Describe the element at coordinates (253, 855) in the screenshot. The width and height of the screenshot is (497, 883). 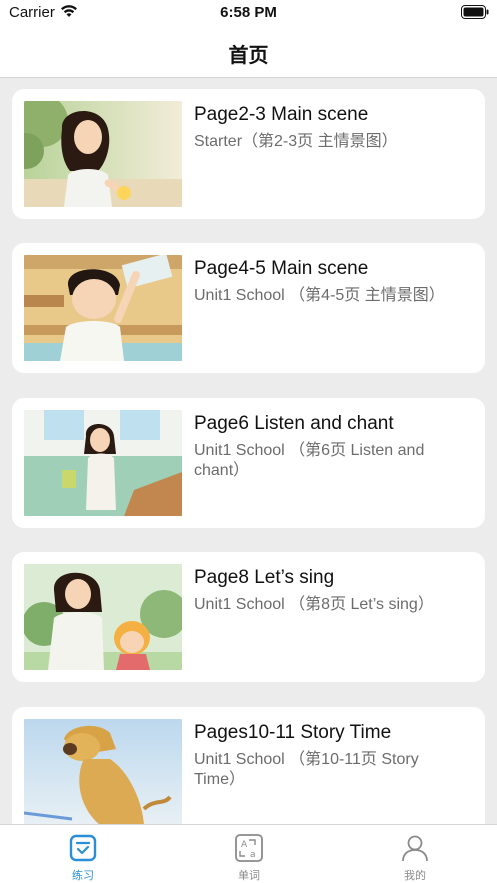
I see `svg-text: a` at that location.